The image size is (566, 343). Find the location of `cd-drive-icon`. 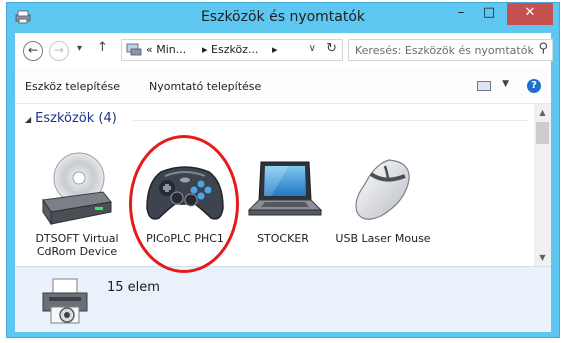

cd-drive-icon is located at coordinates (77, 189).